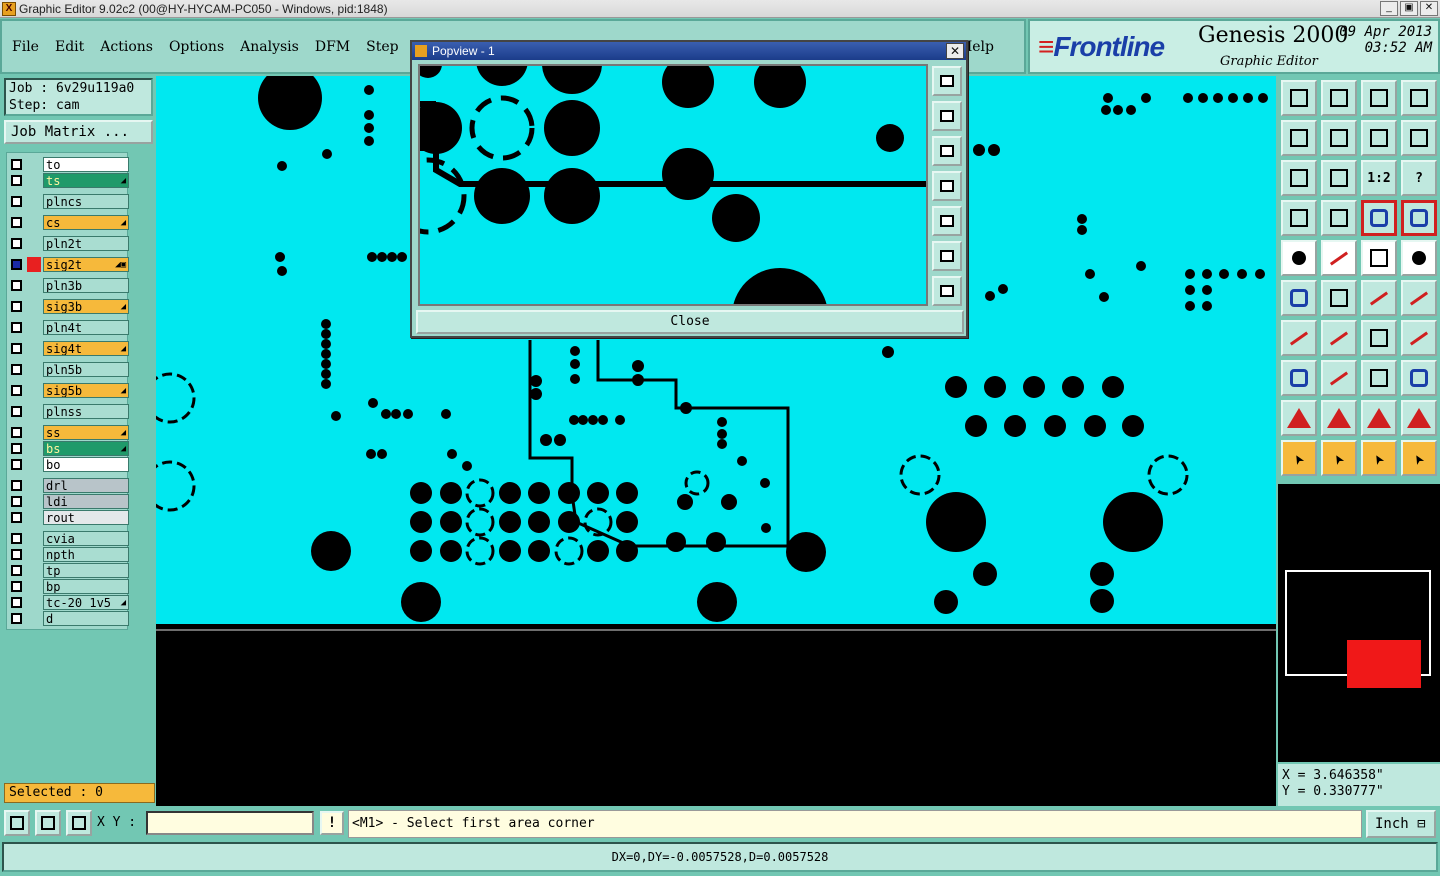  I want to click on layer-row-ldi: ldi, so click(68, 501).